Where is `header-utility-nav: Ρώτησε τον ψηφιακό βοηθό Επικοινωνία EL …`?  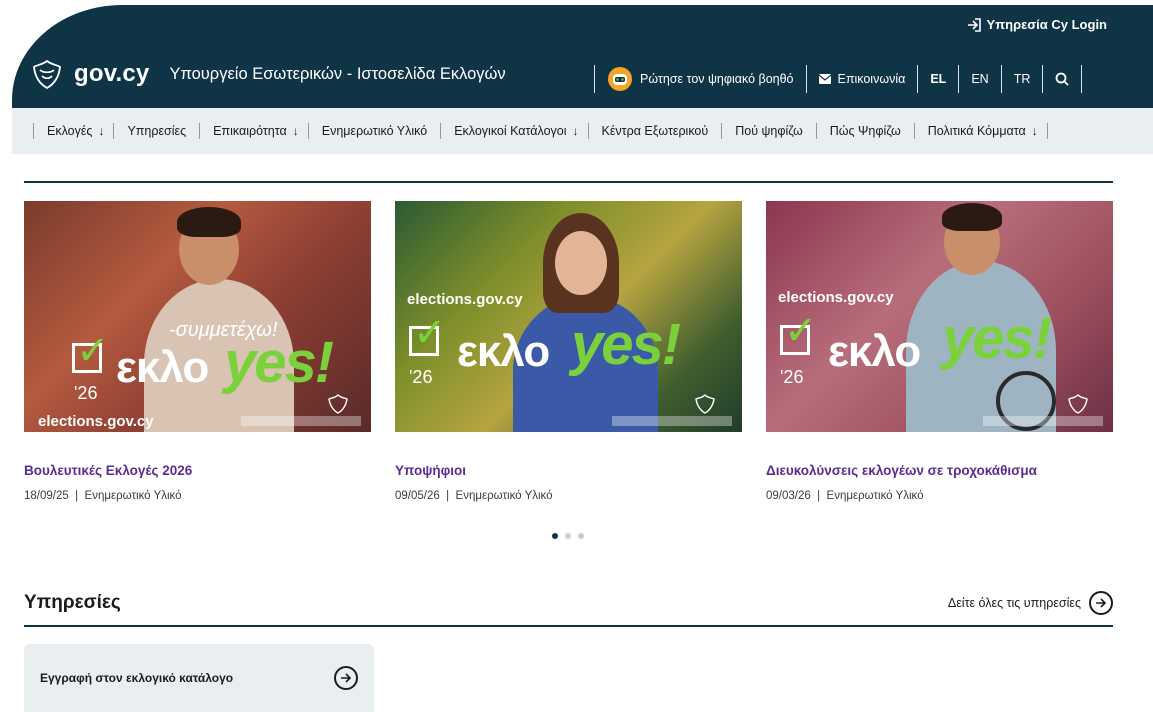
header-utility-nav: Ρώτησε τον ψηφιακό βοηθό Επικοινωνία EL … is located at coordinates (838, 79).